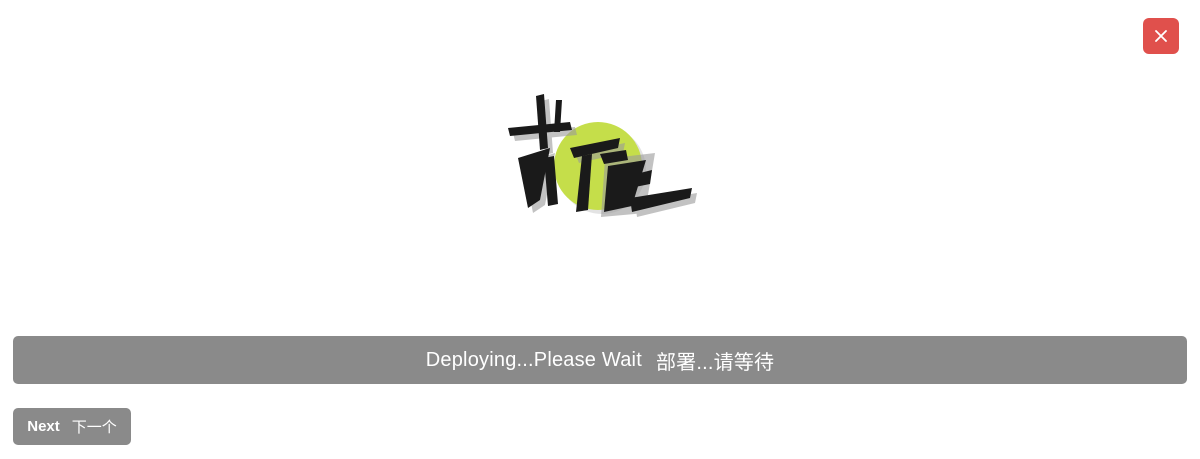 This screenshot has height=459, width=1200. Describe the element at coordinates (533, 359) in the screenshot. I see `status-text-en: Deploying...Please Wait` at that location.